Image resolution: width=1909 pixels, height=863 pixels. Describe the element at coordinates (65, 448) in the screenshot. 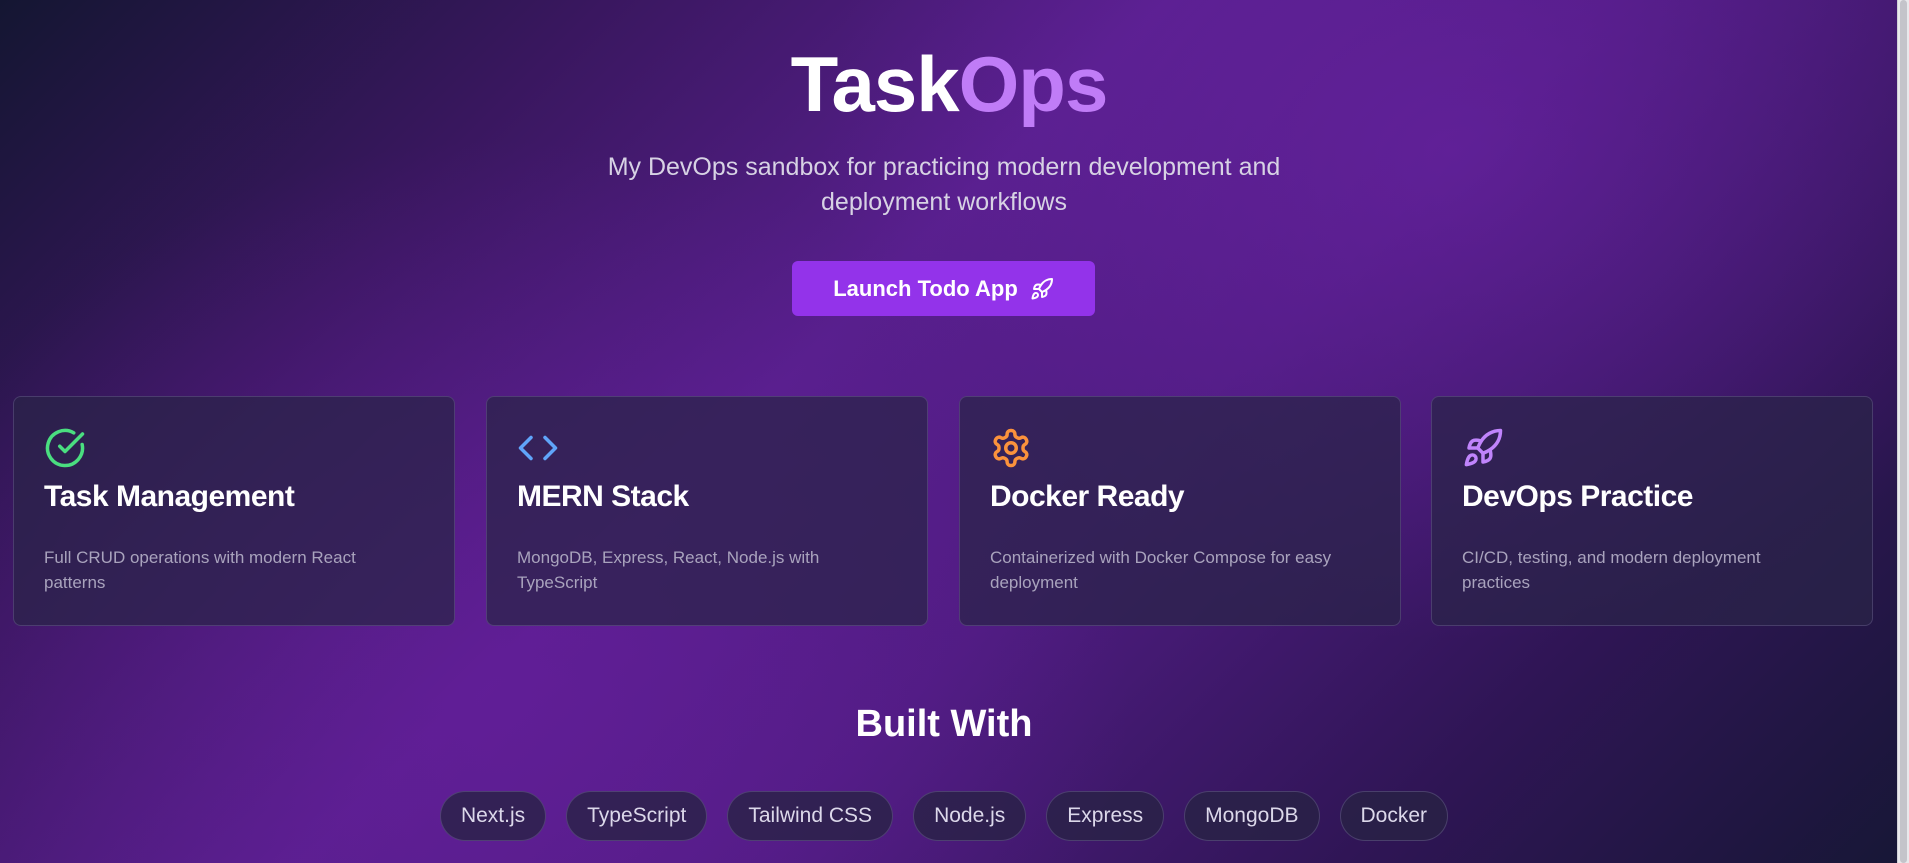

I see `check-circle-icon` at that location.